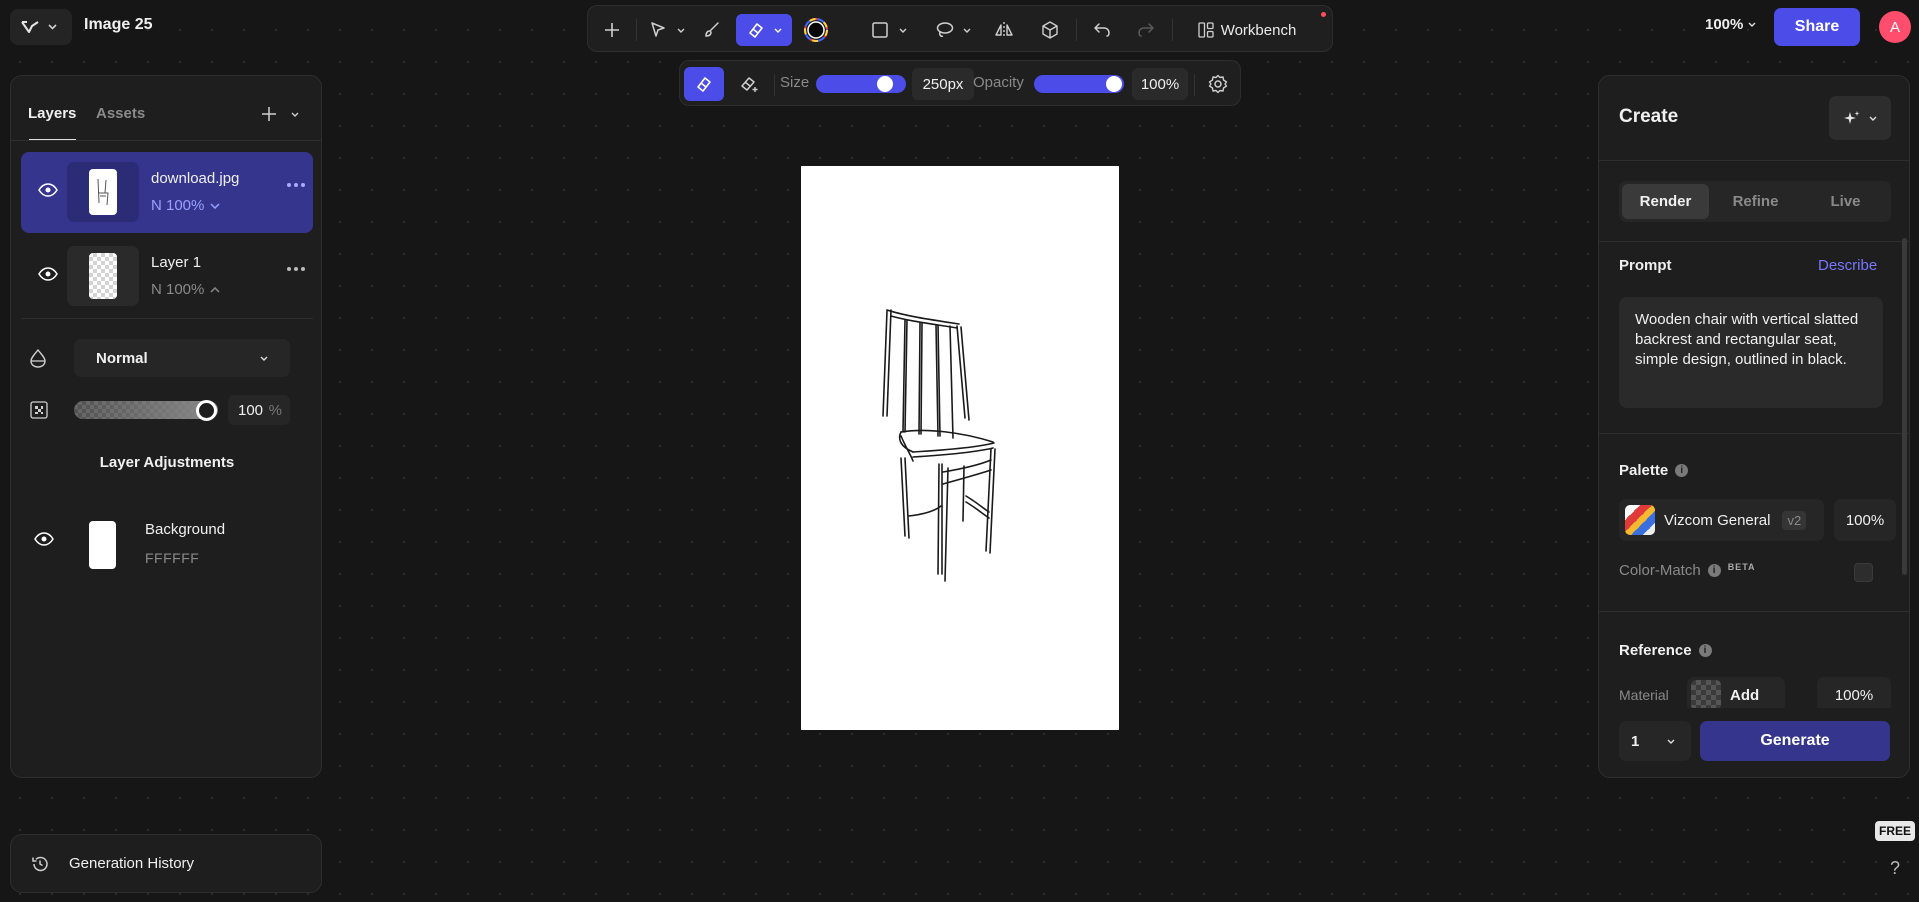  I want to click on material-label: Material, so click(1644, 695).